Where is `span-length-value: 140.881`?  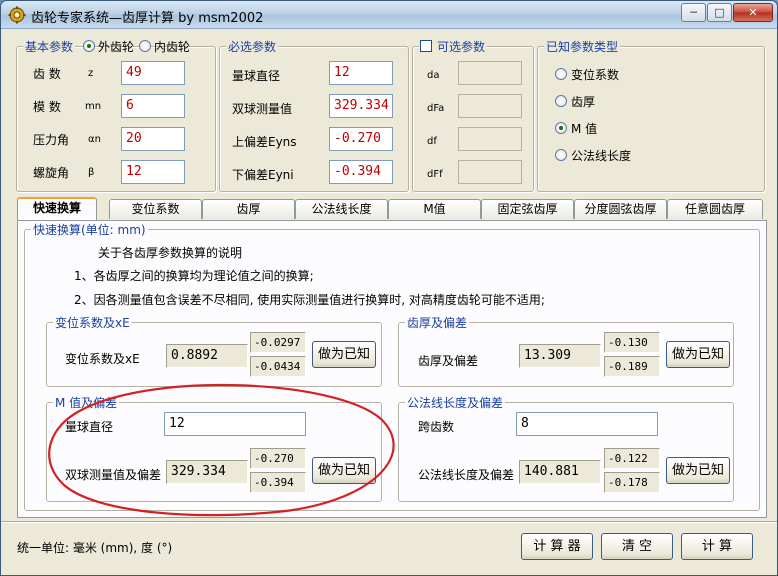 span-length-value: 140.881 is located at coordinates (560, 472).